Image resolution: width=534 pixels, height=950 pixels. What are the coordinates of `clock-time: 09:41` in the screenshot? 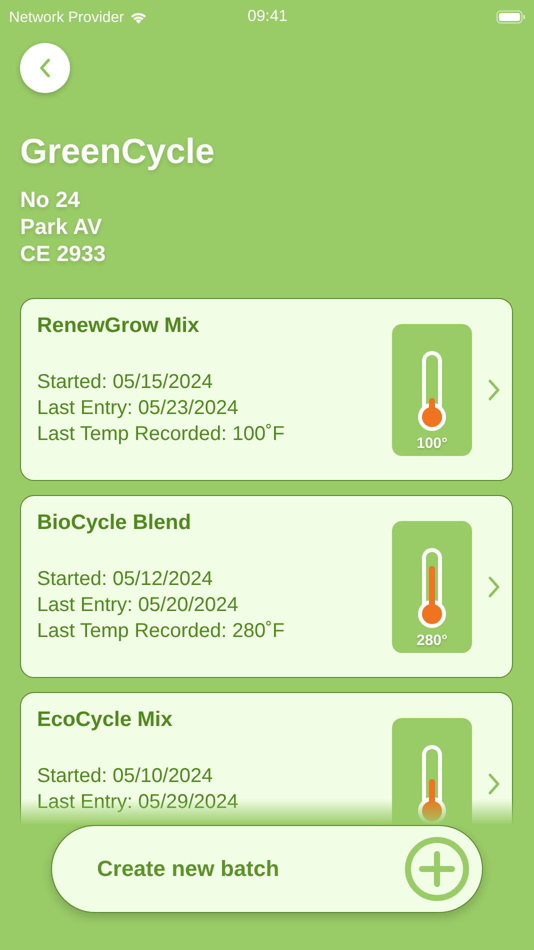 It's located at (267, 17).